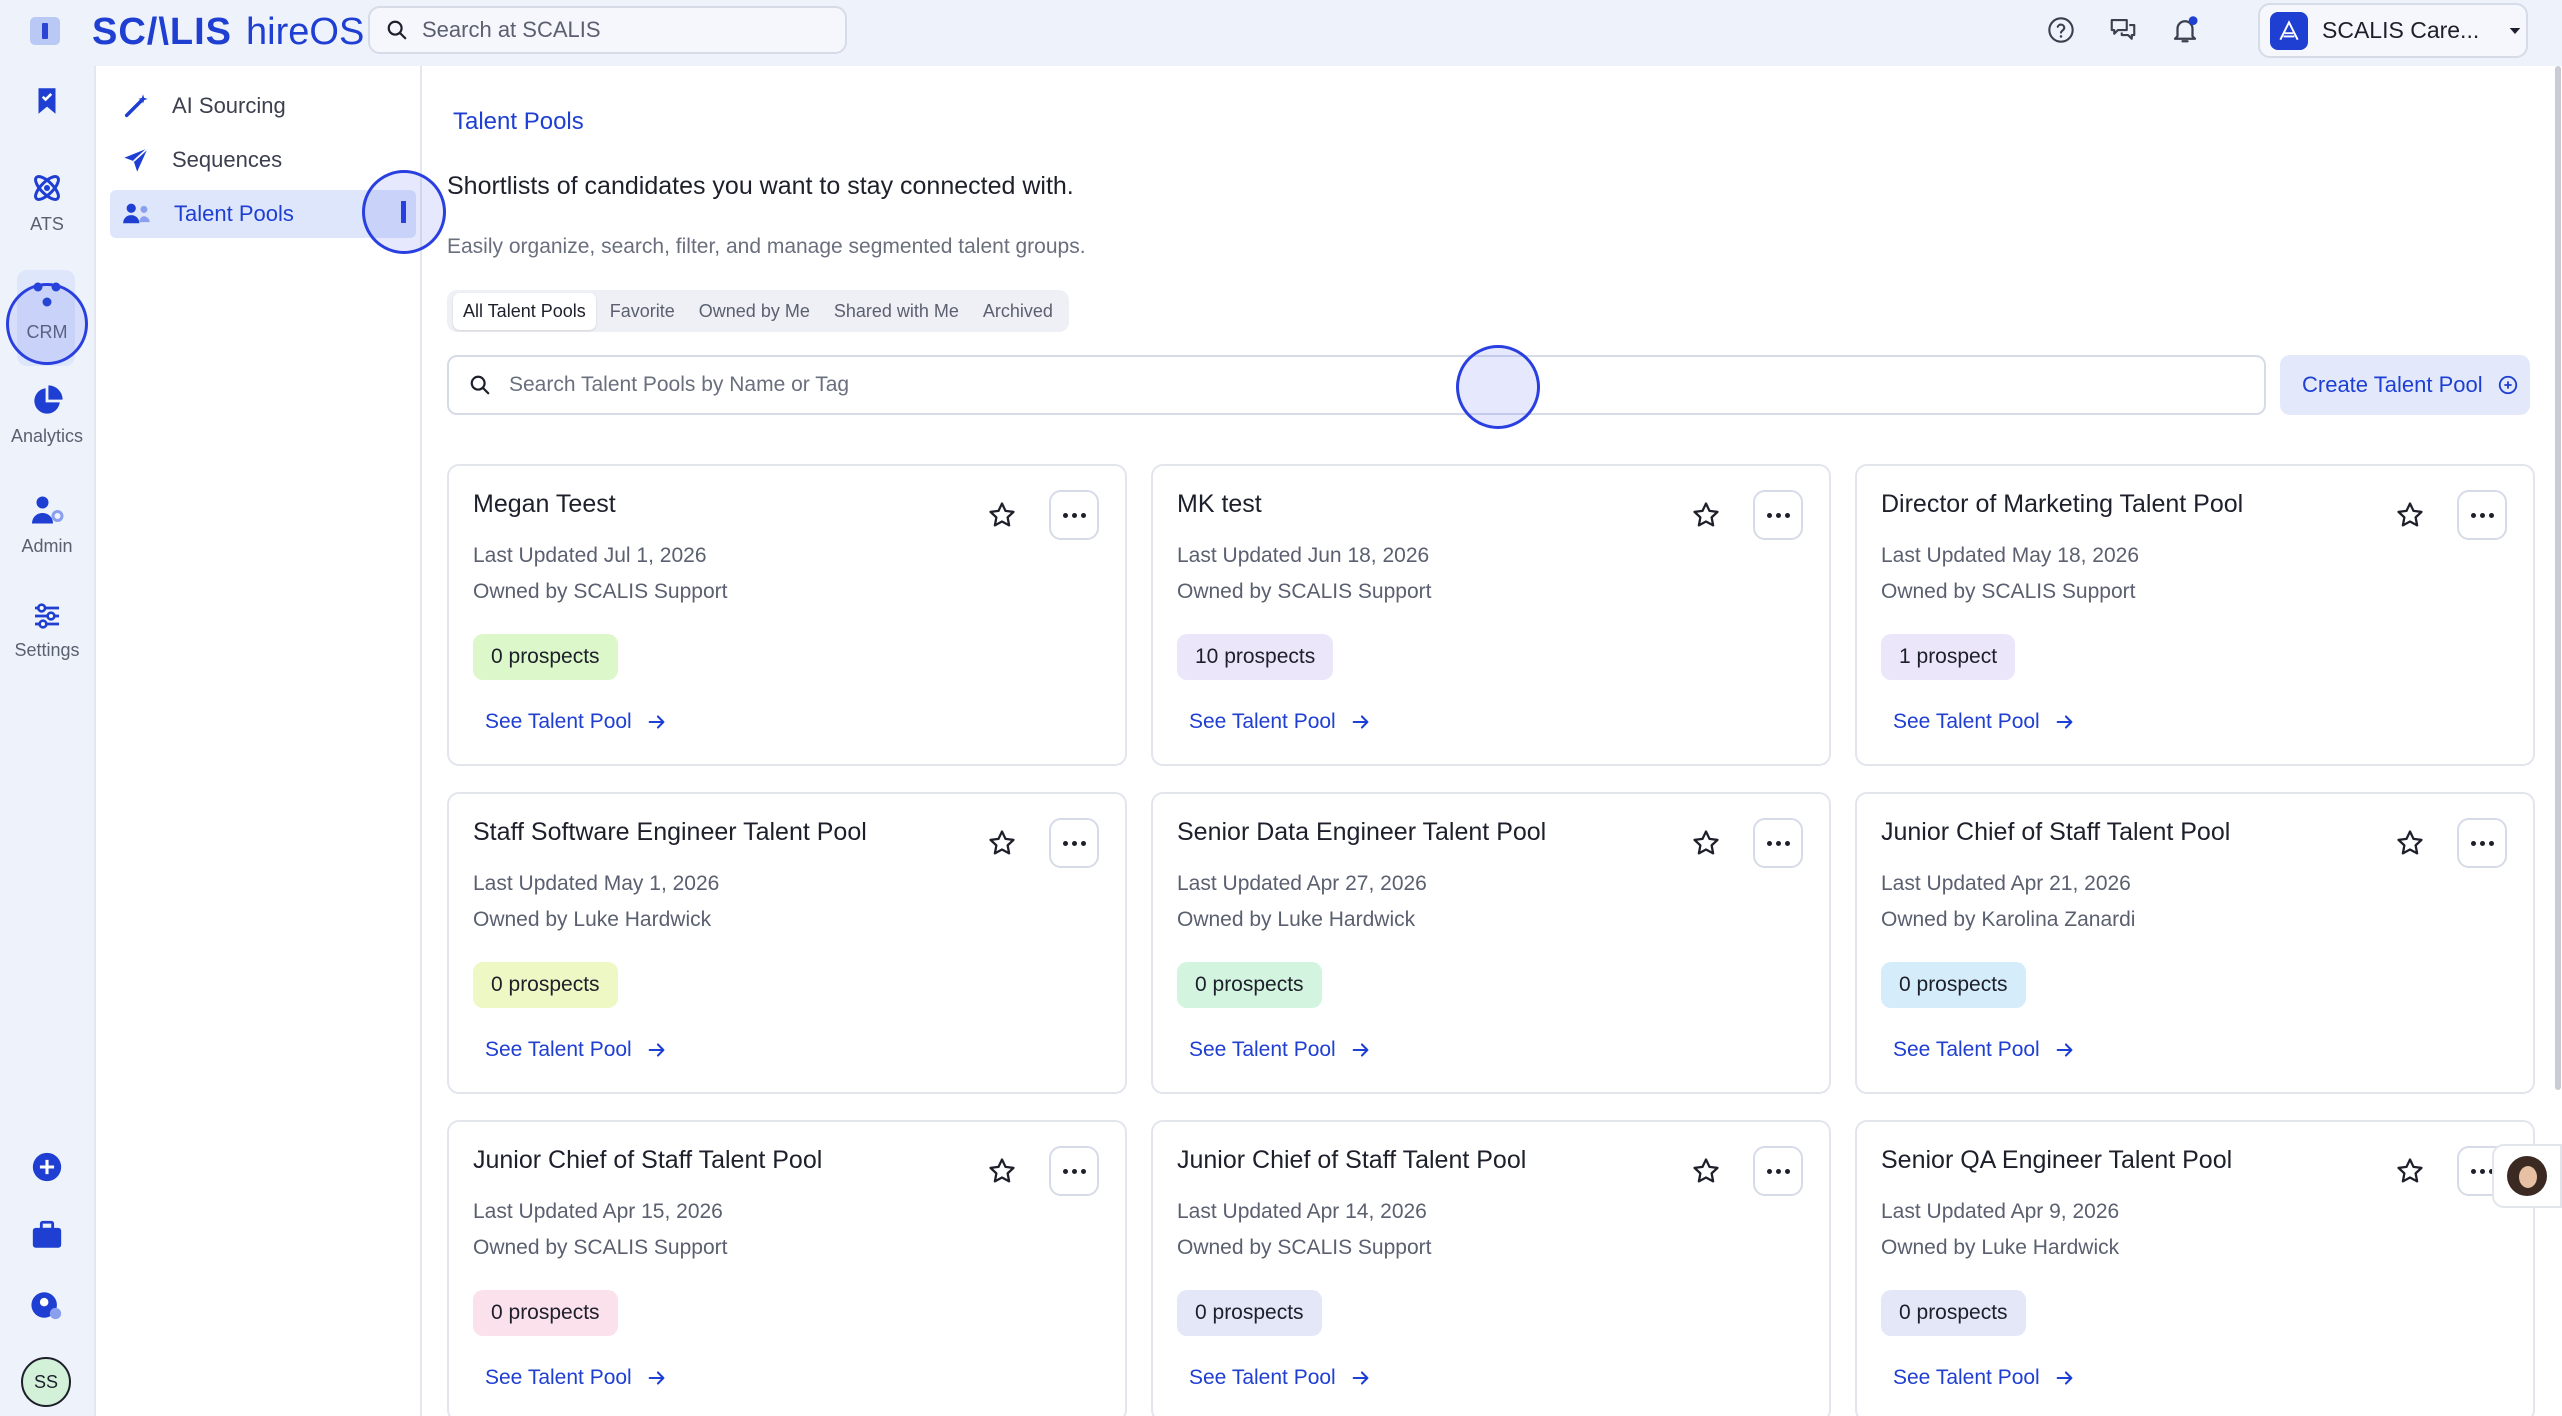  I want to click on rail-label-admin: Admin, so click(47, 546).